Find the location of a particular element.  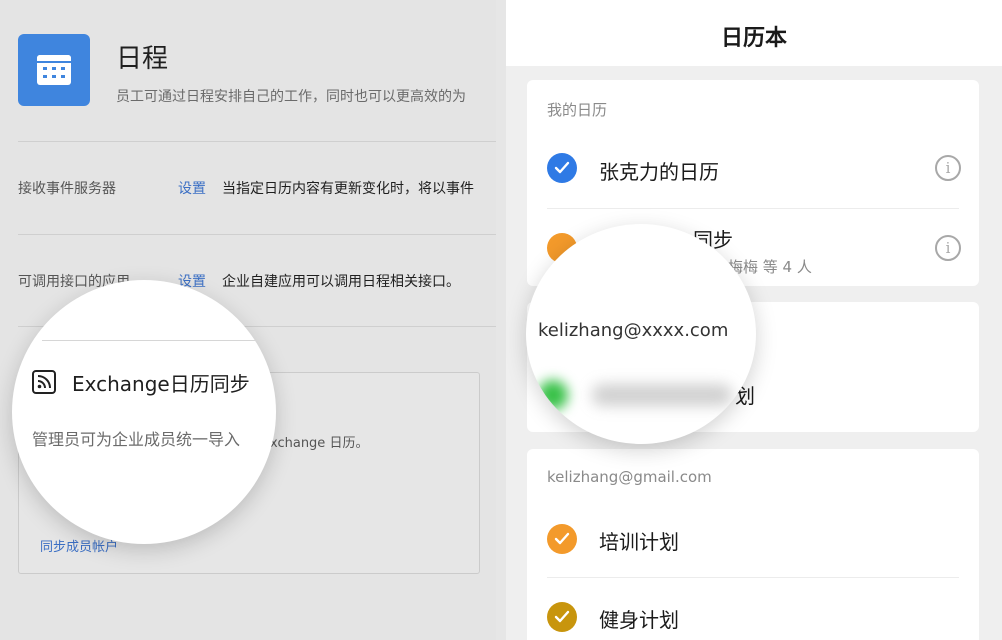

page-title: 日历本 is located at coordinates (753, 38).